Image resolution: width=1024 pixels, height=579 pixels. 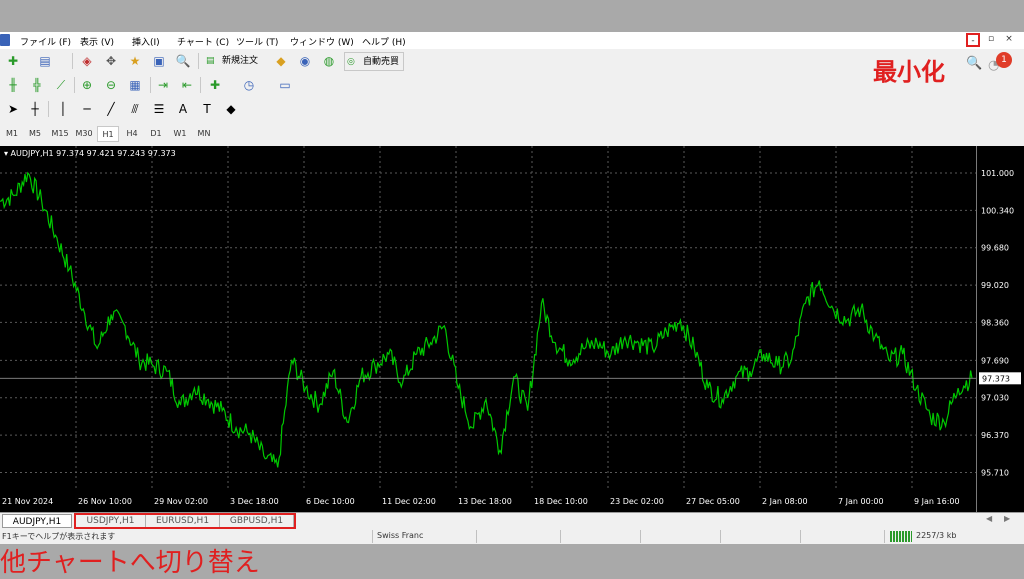 What do you see at coordinates (305, 61) in the screenshot?
I see `signals-icon: ◉` at bounding box center [305, 61].